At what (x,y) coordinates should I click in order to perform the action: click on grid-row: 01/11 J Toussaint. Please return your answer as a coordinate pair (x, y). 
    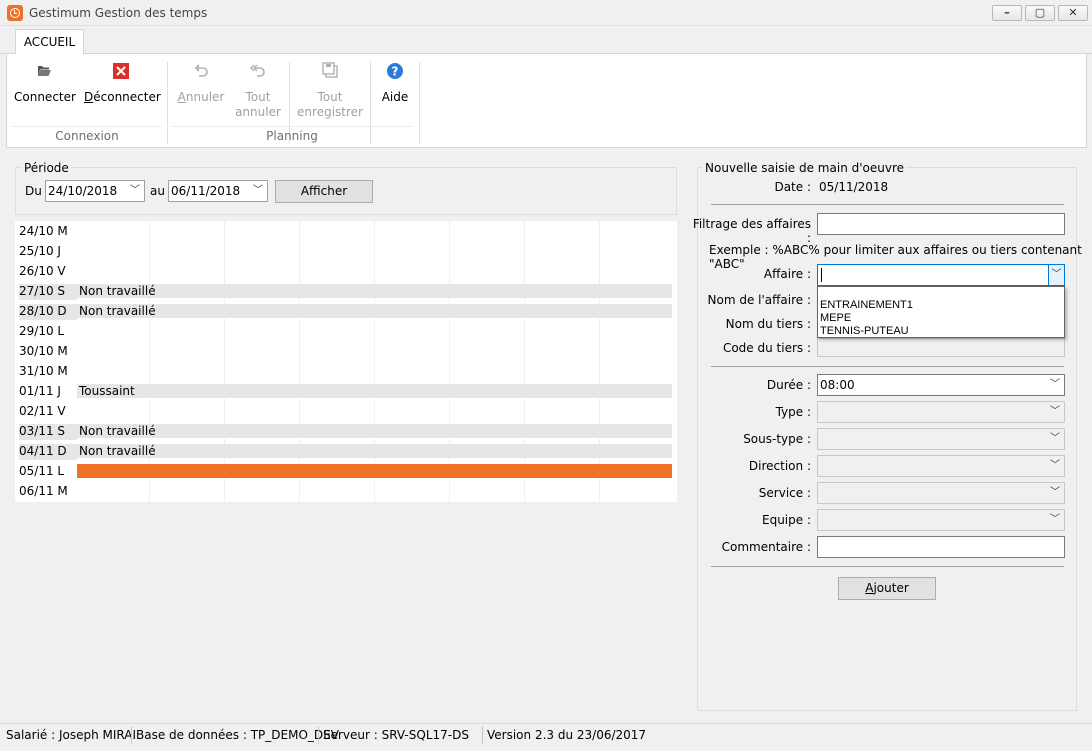
    Looking at the image, I should click on (346, 391).